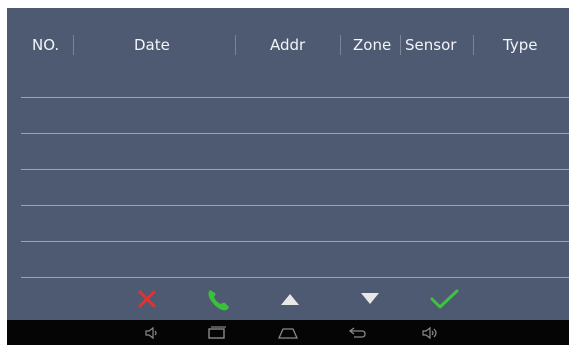 The width and height of the screenshot is (569, 346). I want to click on android-navigation-bar, so click(288, 332).